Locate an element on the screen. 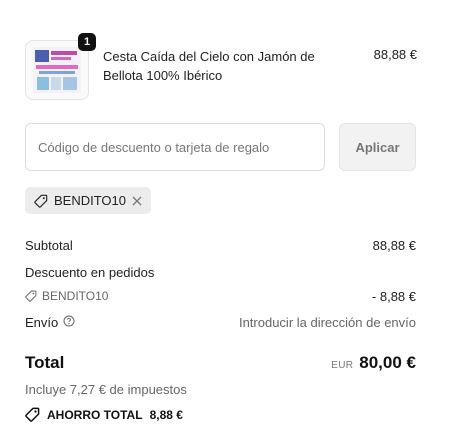 The height and width of the screenshot is (448, 475). shipping-value: Introducir la dirección de envío is located at coordinates (327, 322).